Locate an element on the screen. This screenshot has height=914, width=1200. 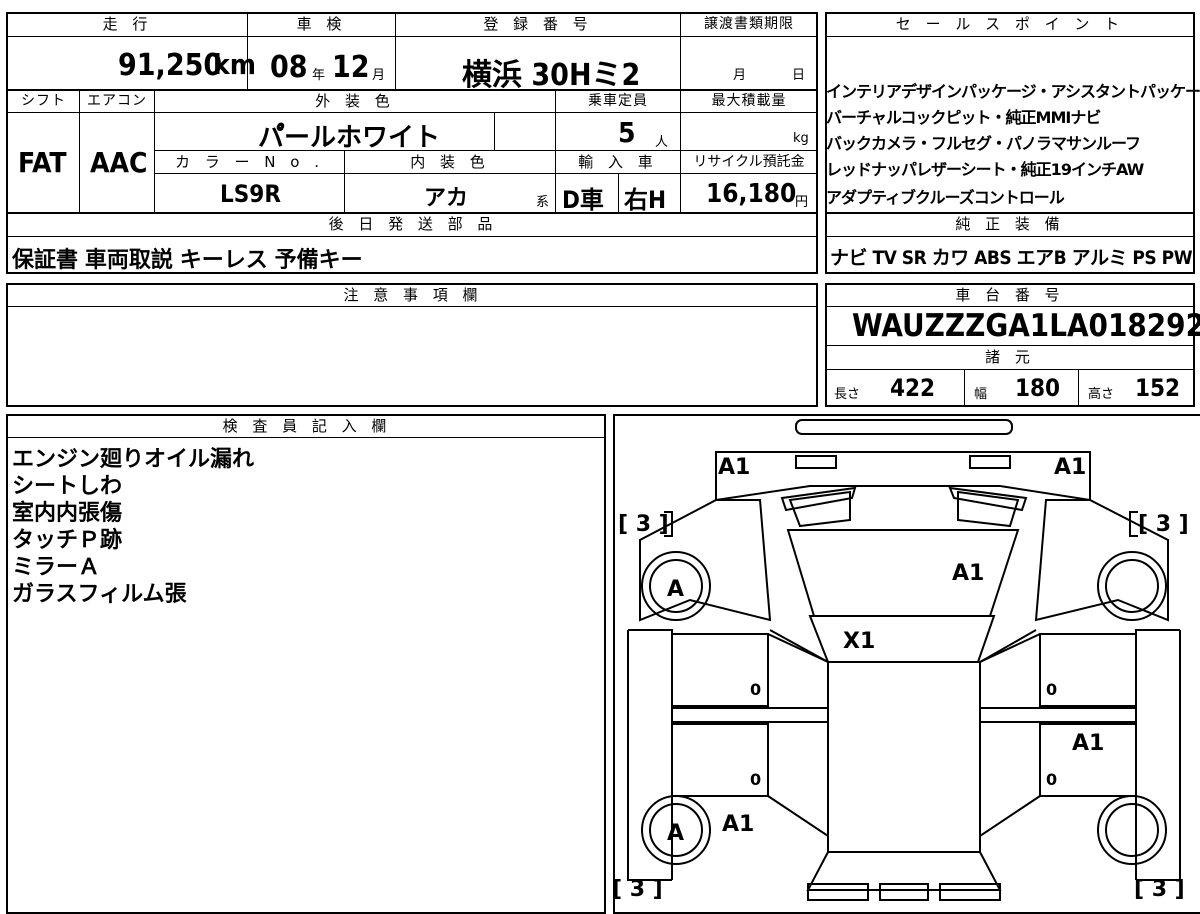
deadline-month-unit: 月 is located at coordinates (740, 75).